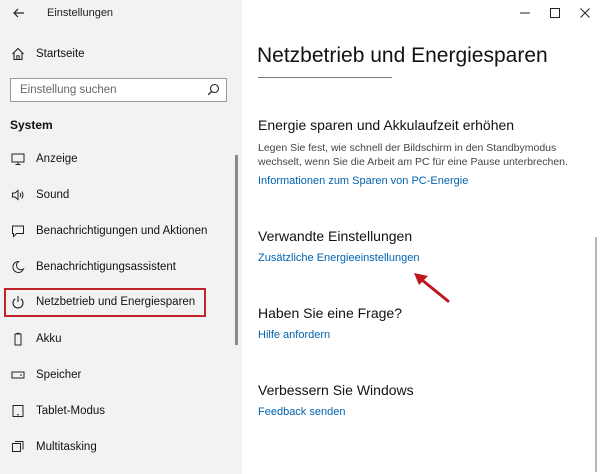  I want to click on search-box, so click(118, 90).